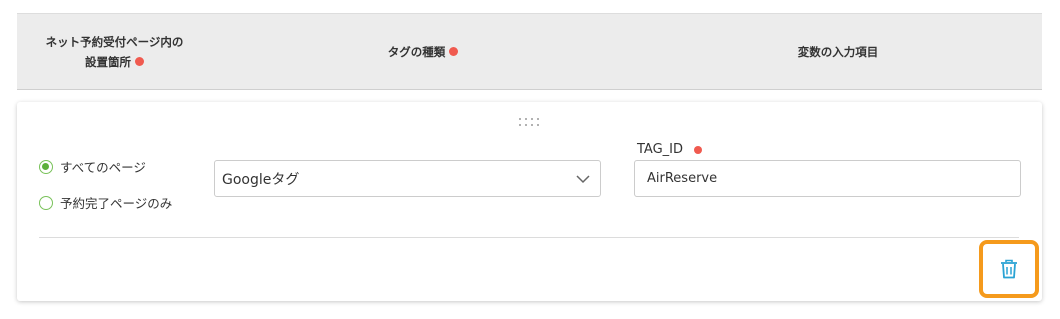  What do you see at coordinates (46, 202) in the screenshot?
I see `radio-unchecked-icon` at bounding box center [46, 202].